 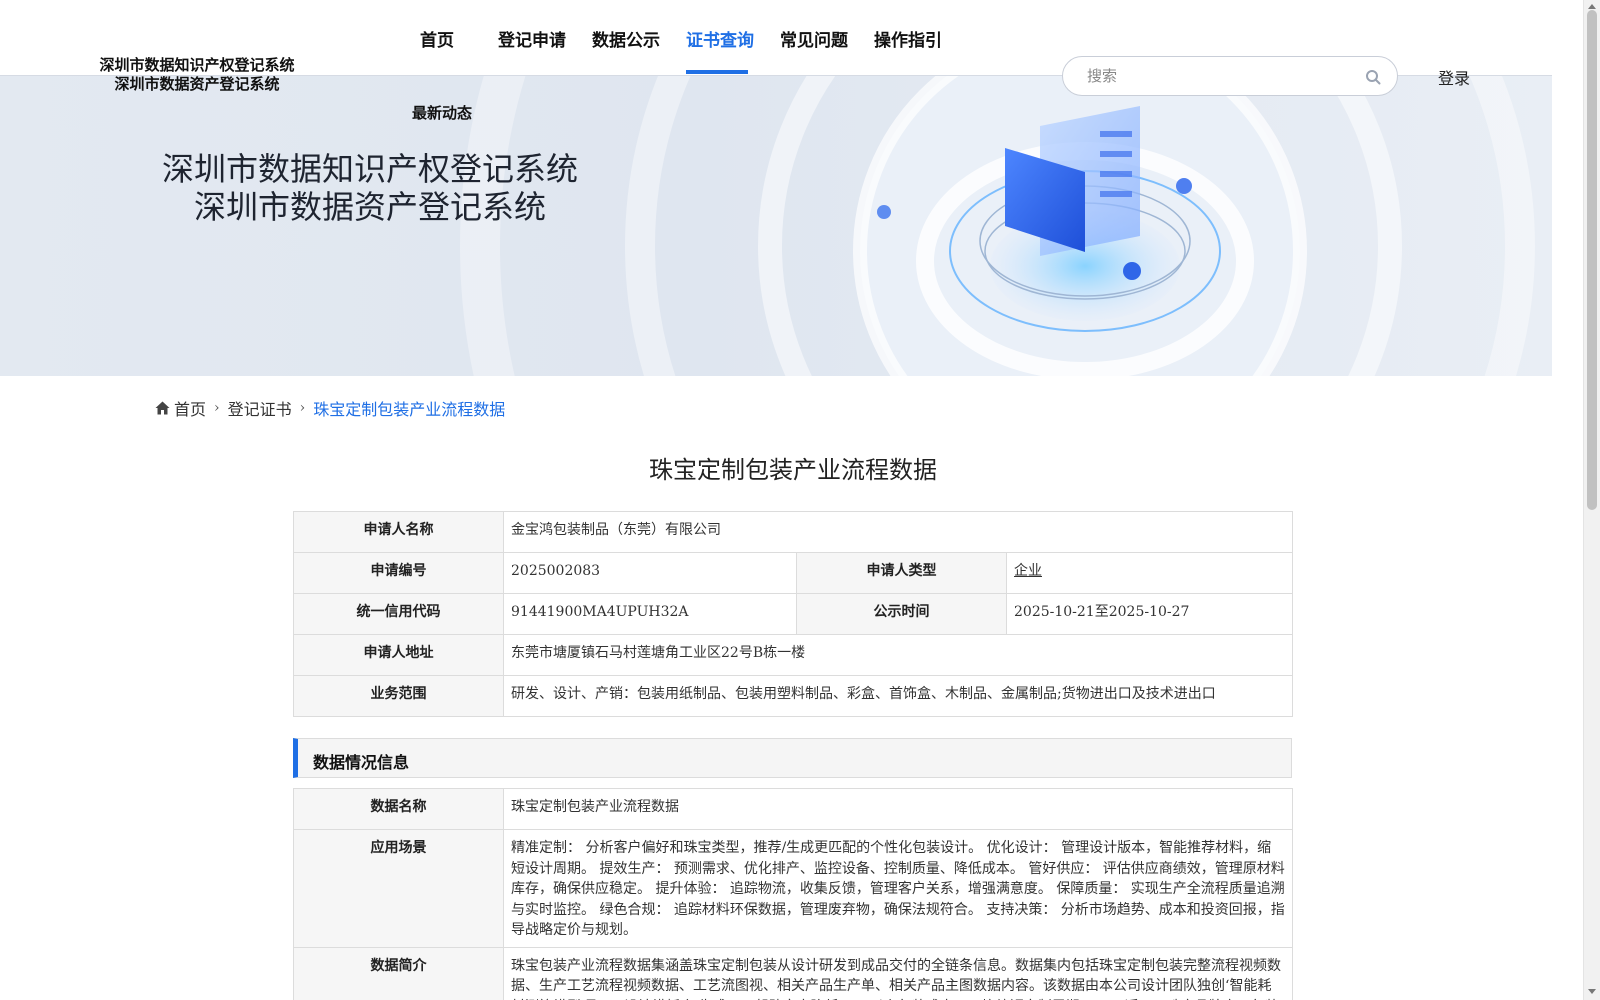 What do you see at coordinates (398, 532) in the screenshot?
I see `applicant-name-label: 申请人名称` at bounding box center [398, 532].